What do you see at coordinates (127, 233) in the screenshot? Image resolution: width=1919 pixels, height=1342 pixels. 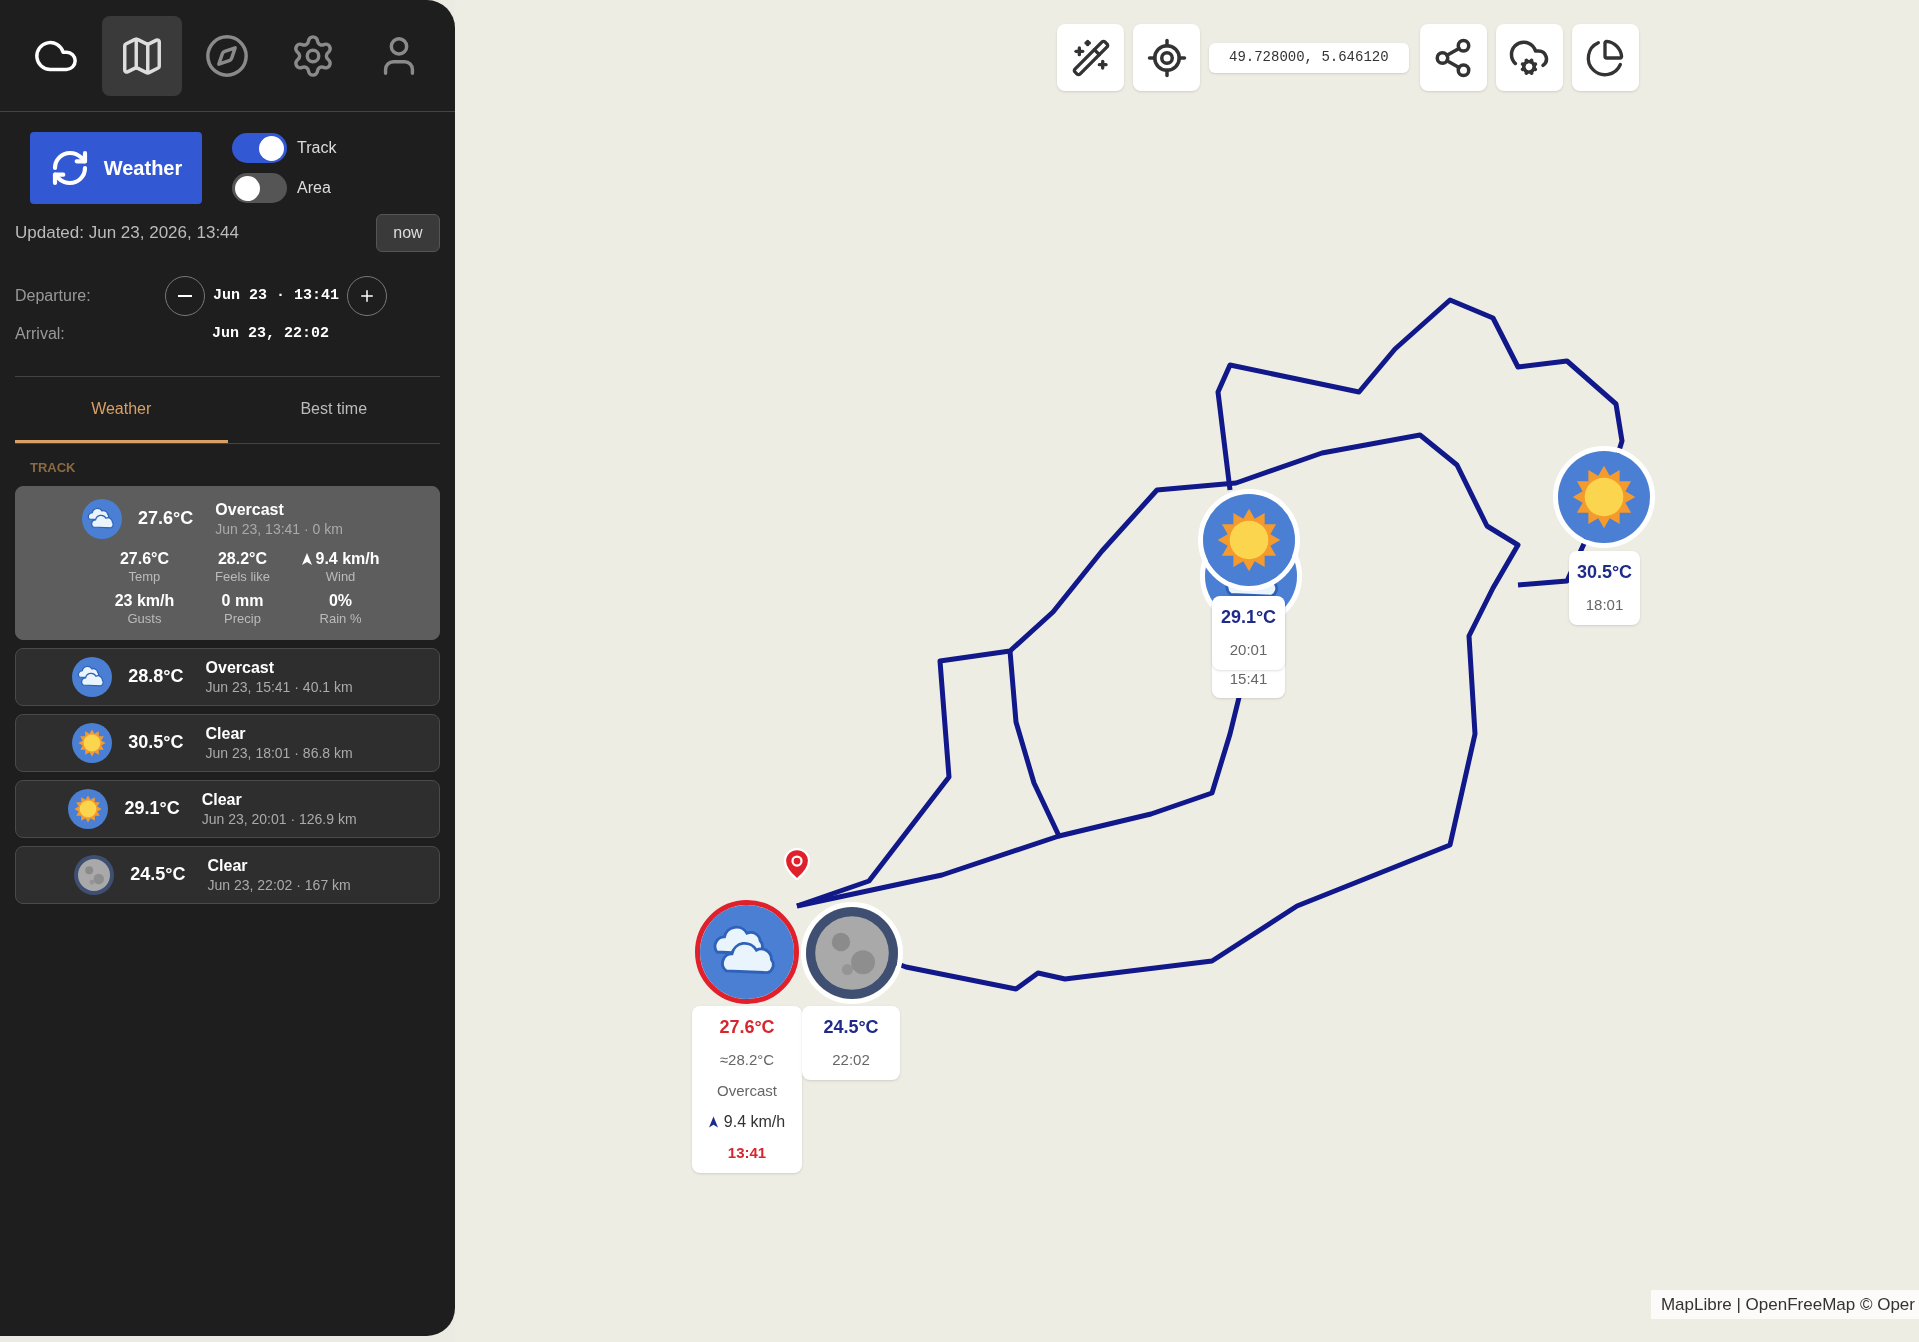 I see `updated-timestamp: Updated: Jun 23, 2026, 13:44` at bounding box center [127, 233].